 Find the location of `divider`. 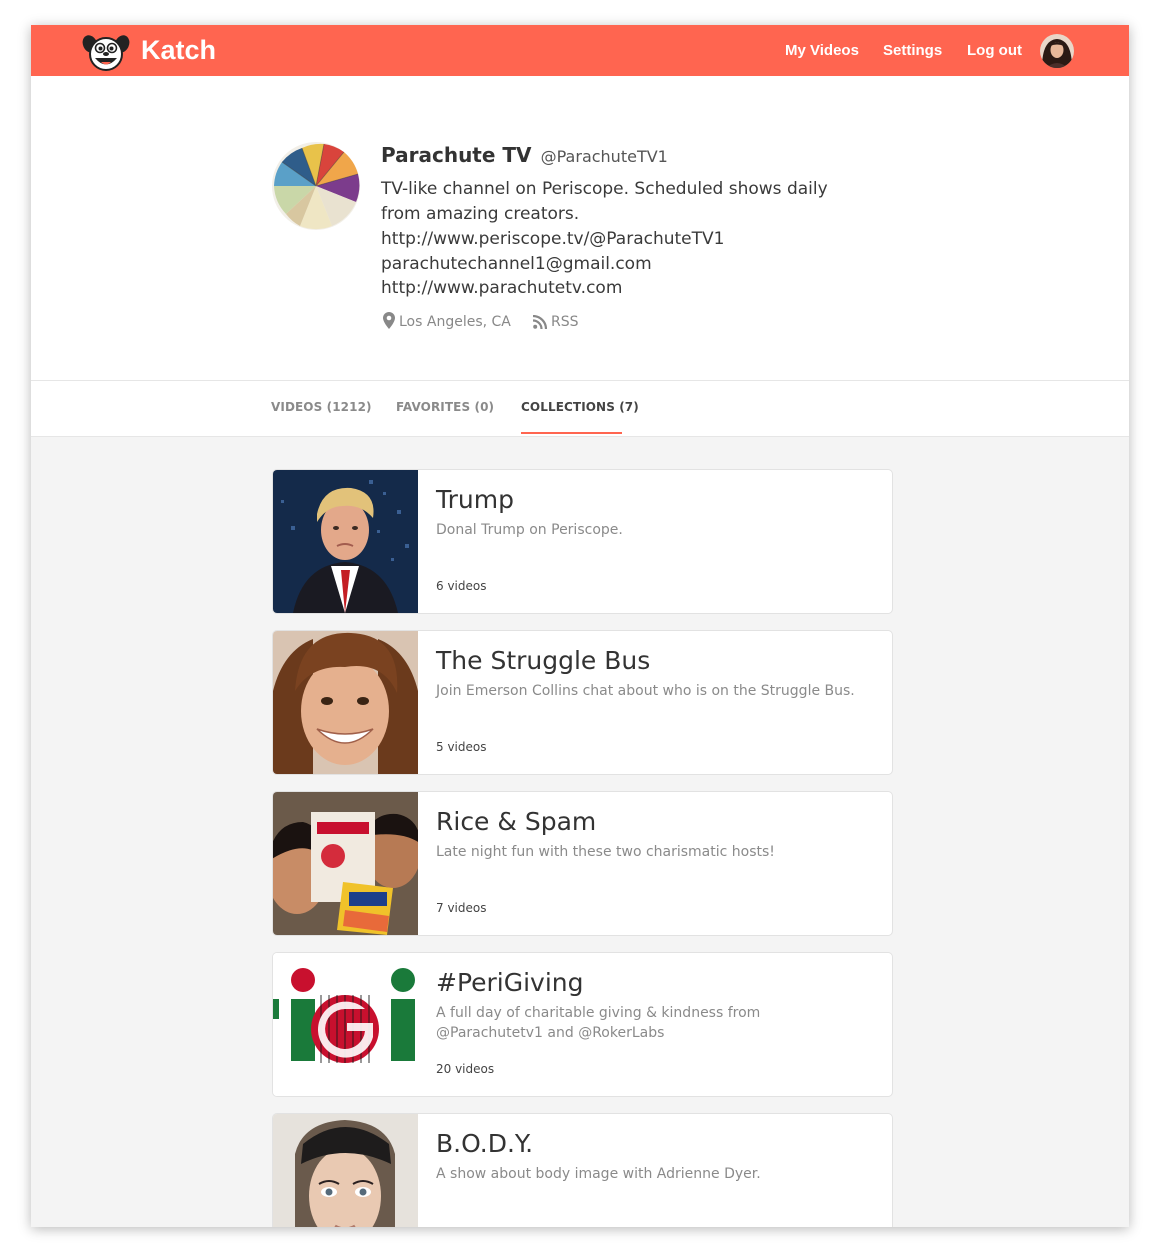

divider is located at coordinates (580, 380).